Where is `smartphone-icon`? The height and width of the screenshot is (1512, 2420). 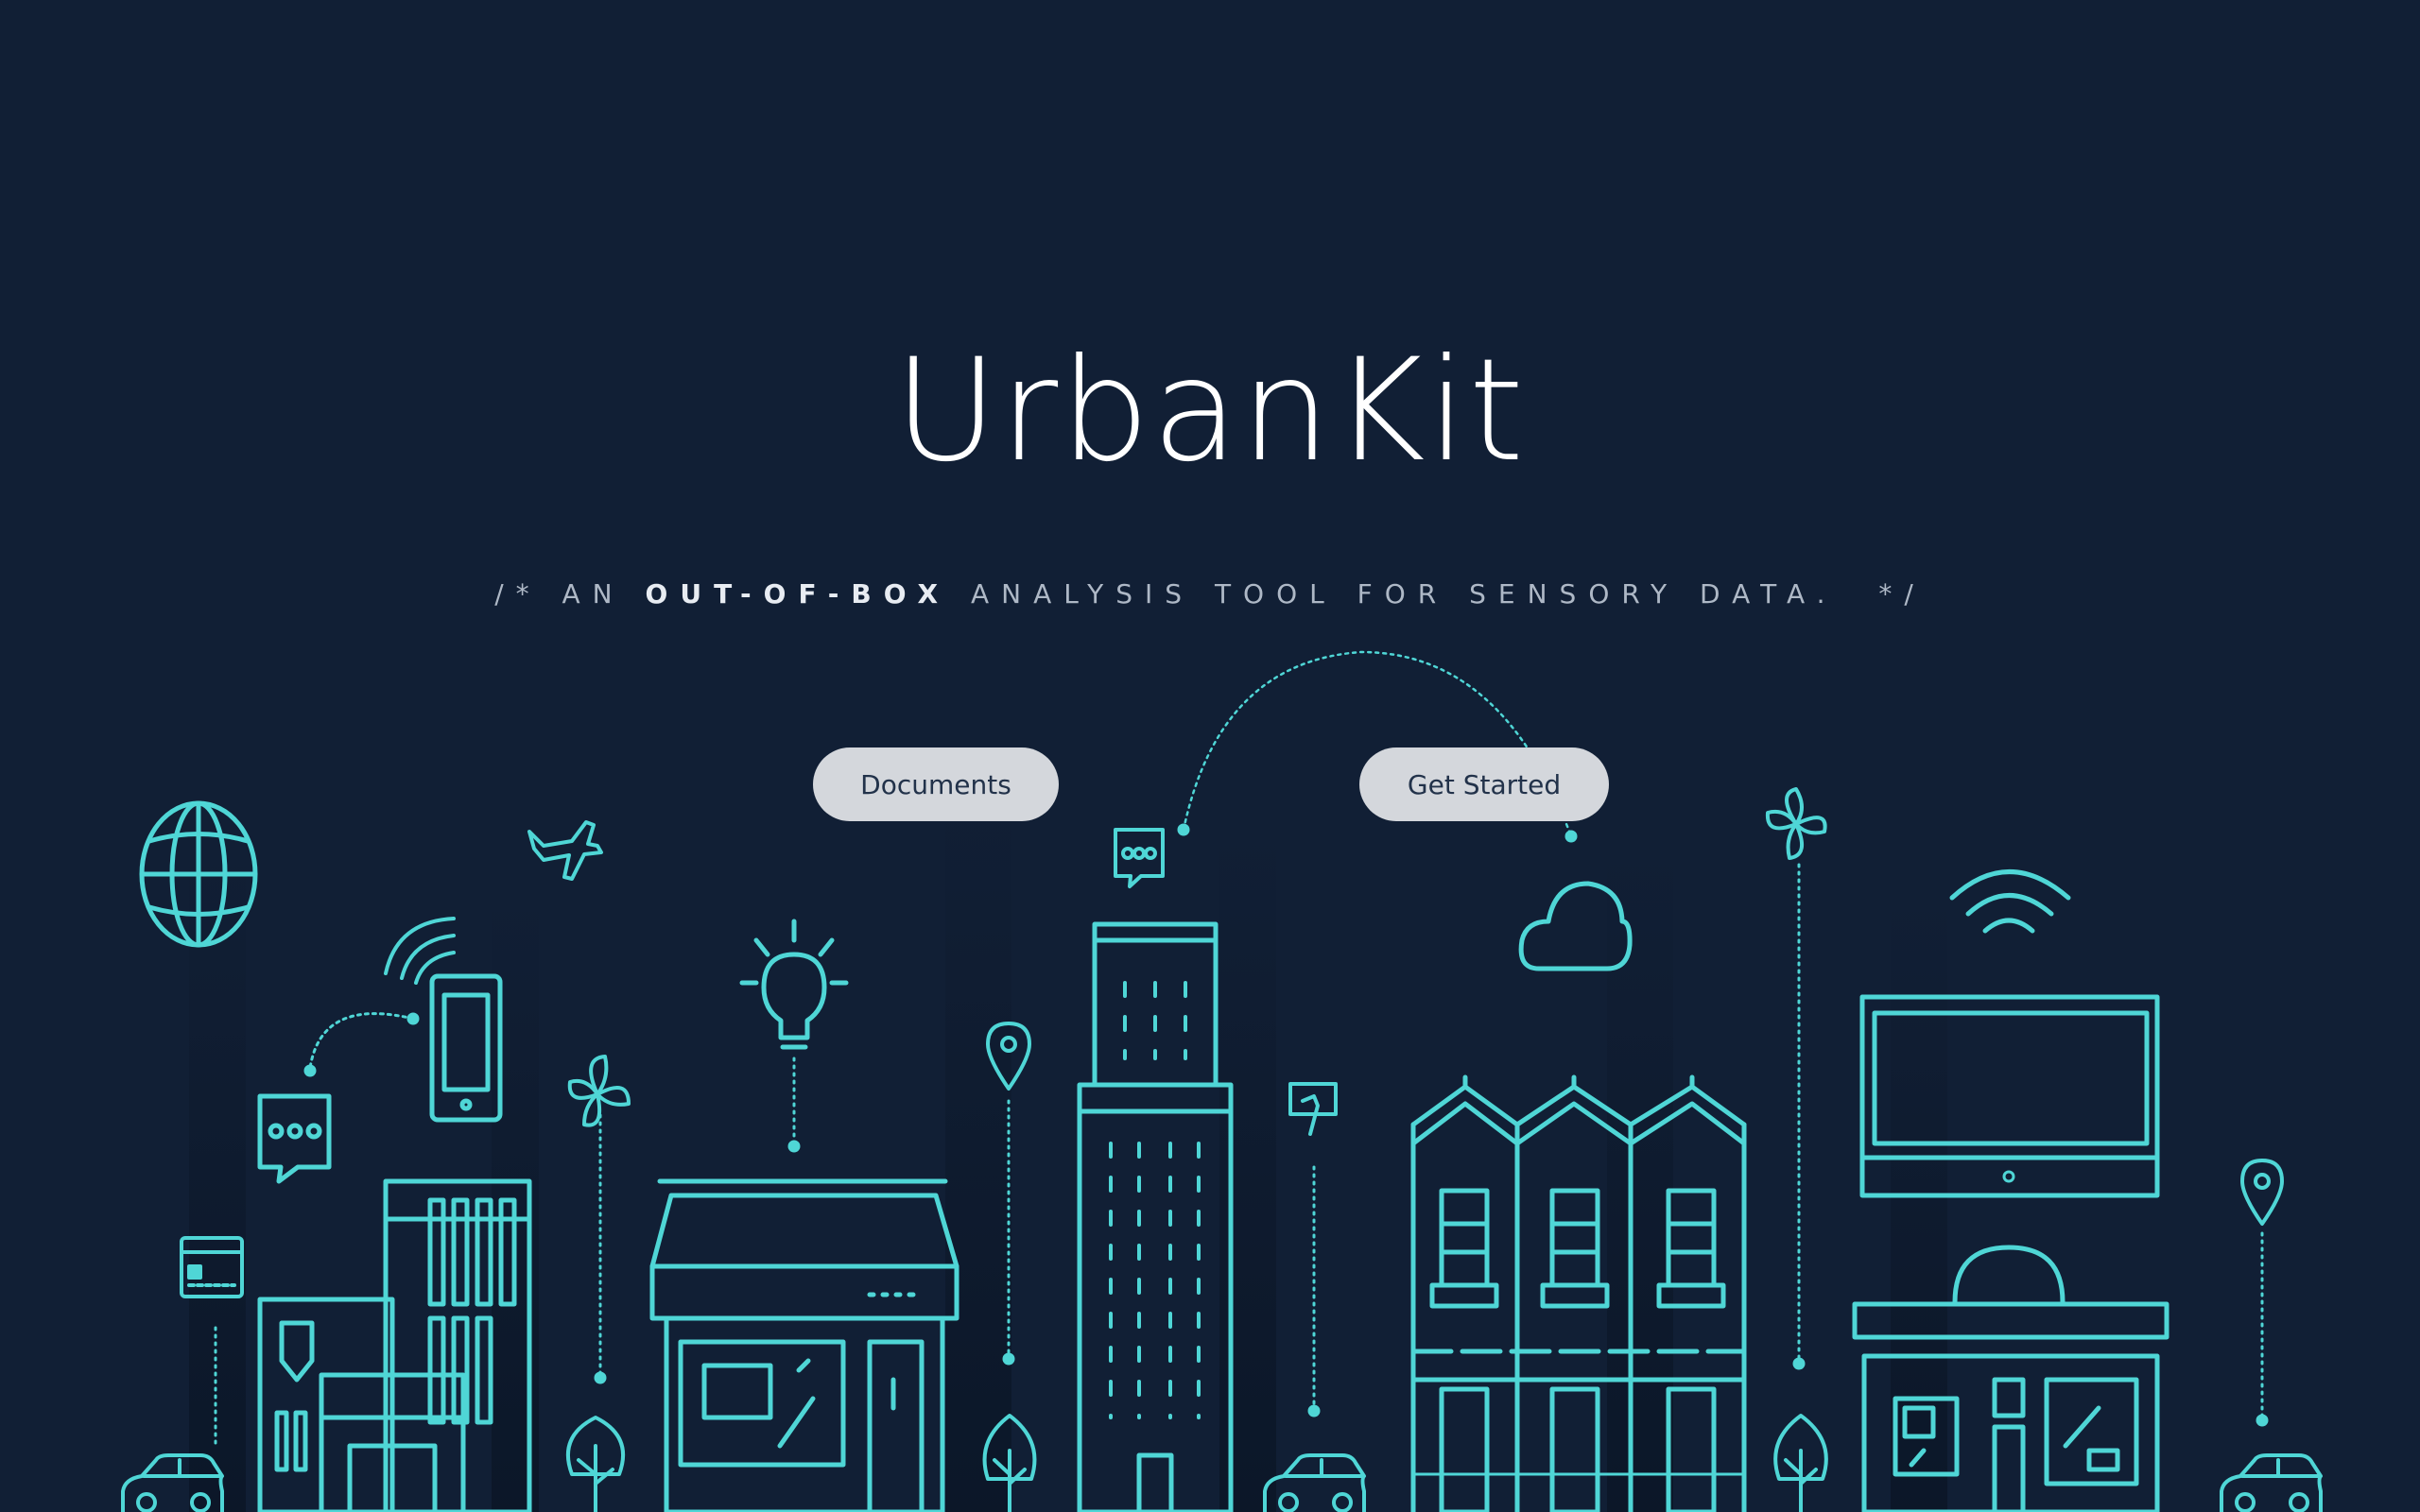
smartphone-icon is located at coordinates (466, 1048).